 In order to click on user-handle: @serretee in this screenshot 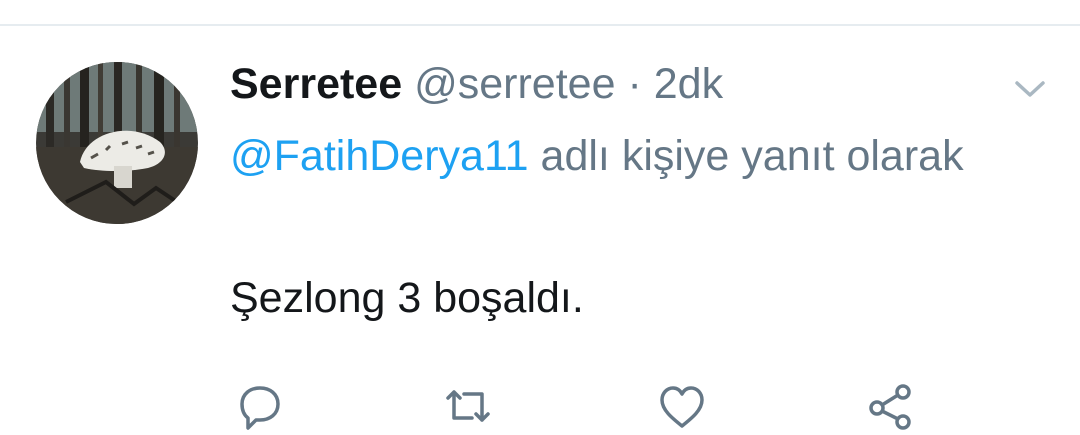, I will do `click(514, 84)`.